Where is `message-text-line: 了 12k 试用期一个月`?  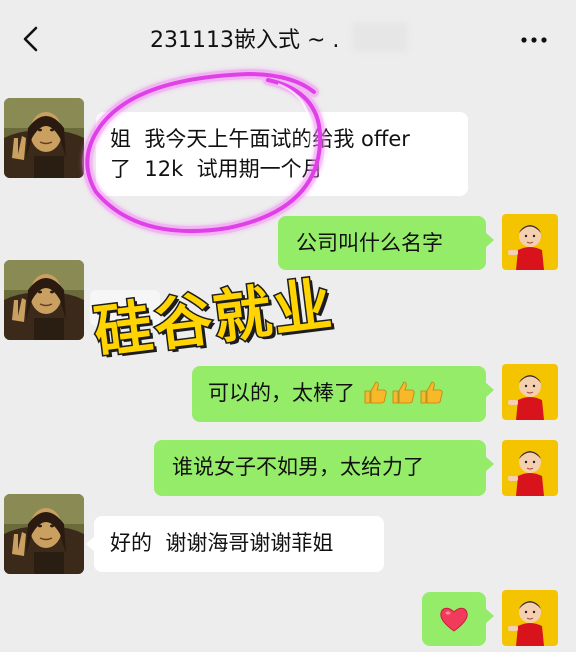 message-text-line: 了 12k 试用期一个月 is located at coordinates (216, 169).